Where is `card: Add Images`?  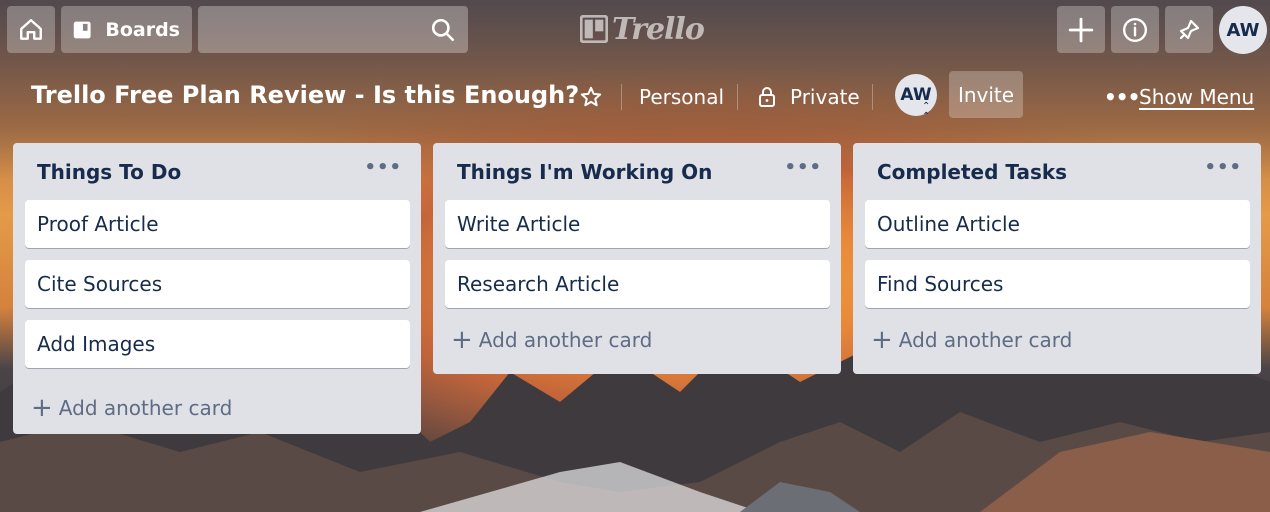
card: Add Images is located at coordinates (217, 344).